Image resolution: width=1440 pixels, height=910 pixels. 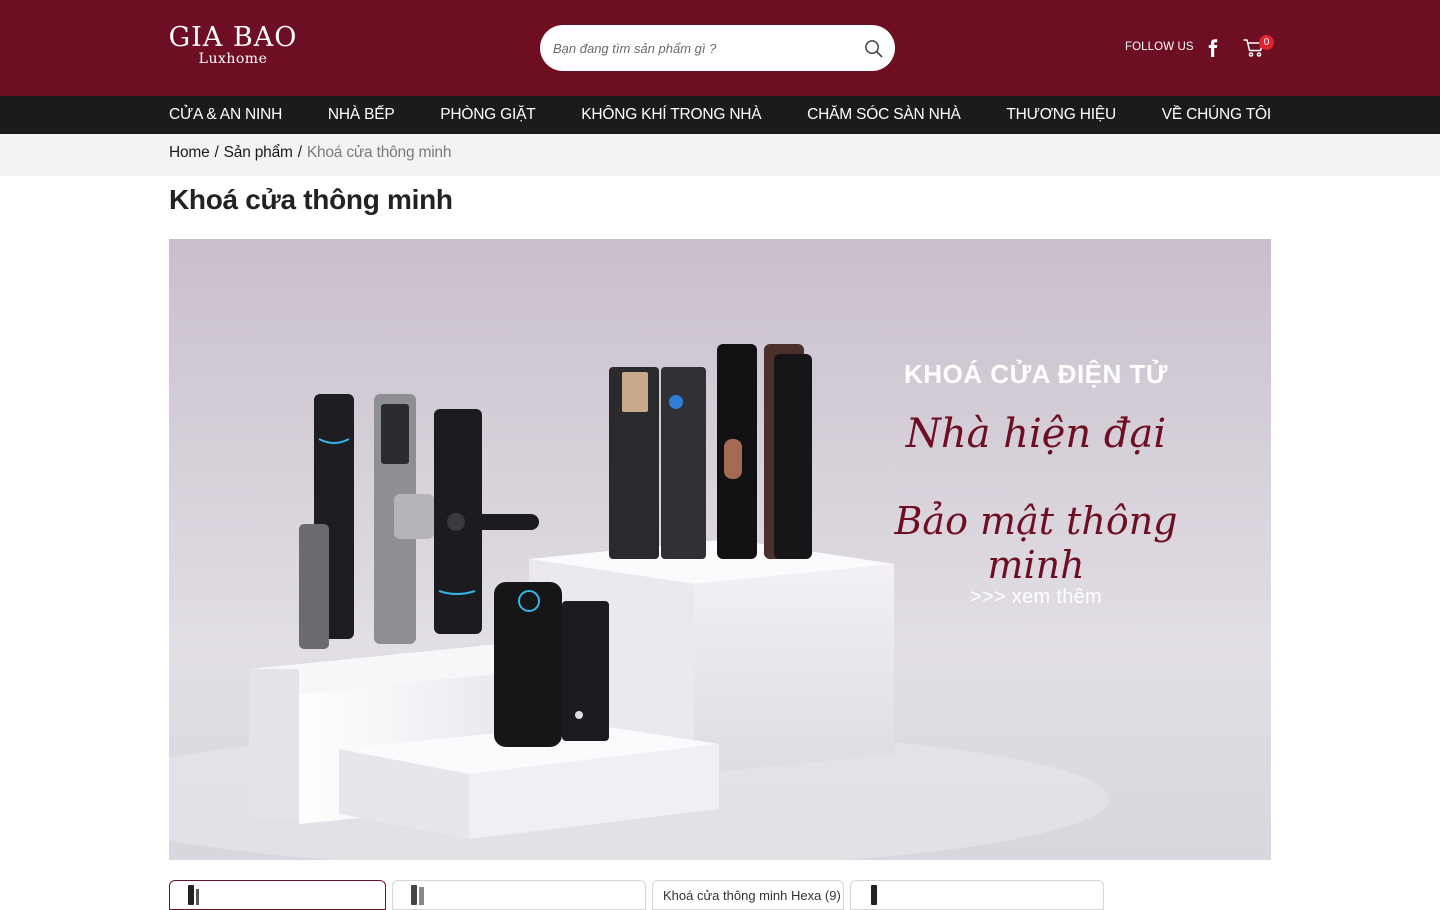 I want to click on site-logo: GIA BAO Luxhome, so click(x=233, y=44).